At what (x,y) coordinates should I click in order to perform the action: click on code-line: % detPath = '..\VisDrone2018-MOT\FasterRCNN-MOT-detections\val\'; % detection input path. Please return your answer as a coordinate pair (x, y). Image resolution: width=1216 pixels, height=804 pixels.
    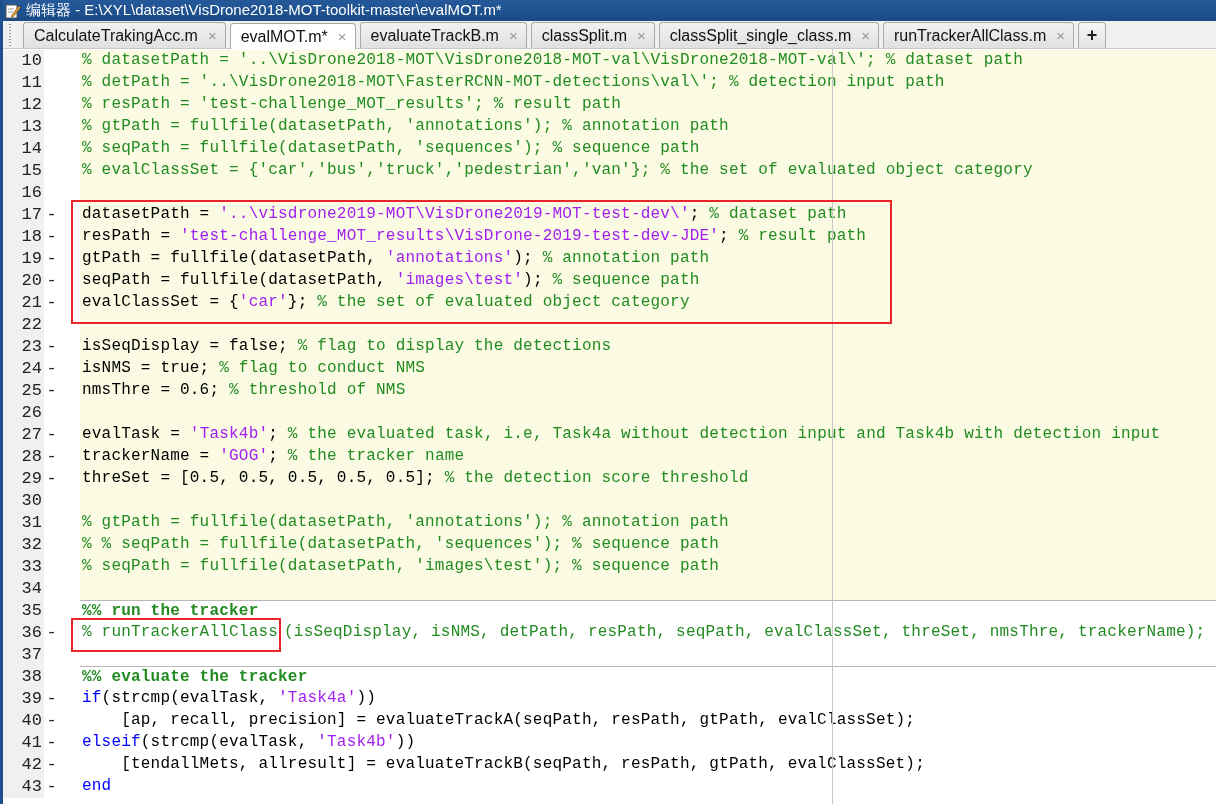
    Looking at the image, I should click on (513, 82).